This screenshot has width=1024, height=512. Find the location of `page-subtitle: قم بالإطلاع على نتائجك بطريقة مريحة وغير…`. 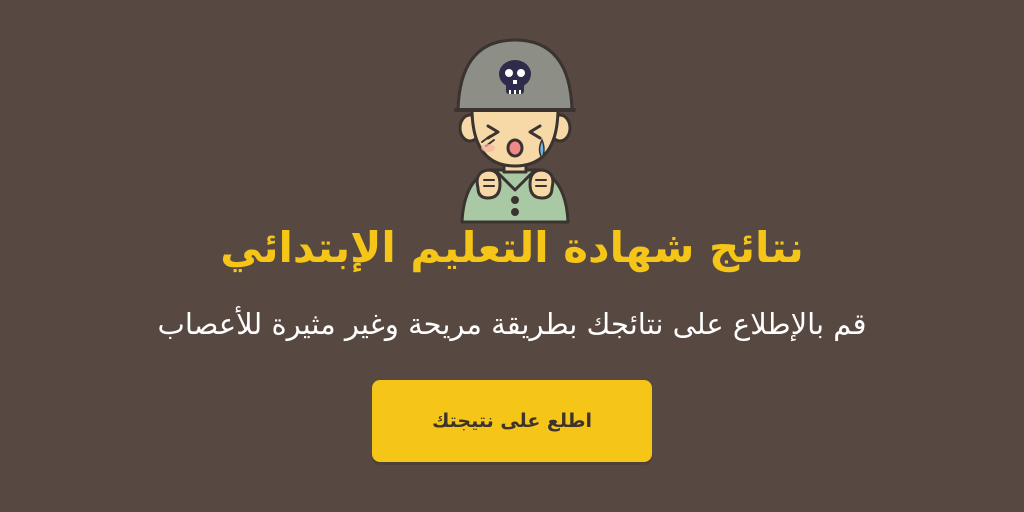

page-subtitle: قم بالإطلاع على نتائجك بطريقة مريحة وغير… is located at coordinates (512, 324).